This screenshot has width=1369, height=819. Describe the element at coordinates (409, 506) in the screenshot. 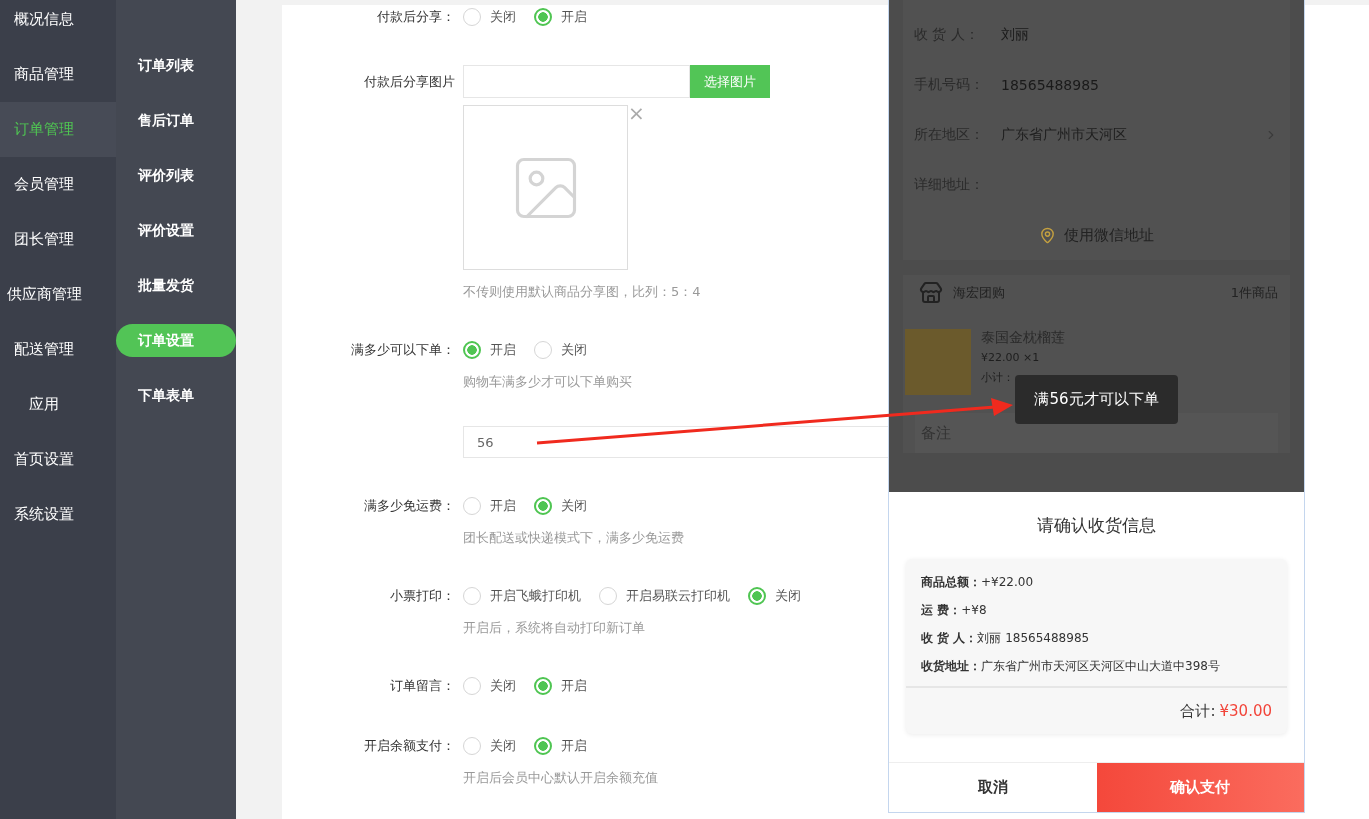

I see `field-label: 满多少免运费：` at that location.